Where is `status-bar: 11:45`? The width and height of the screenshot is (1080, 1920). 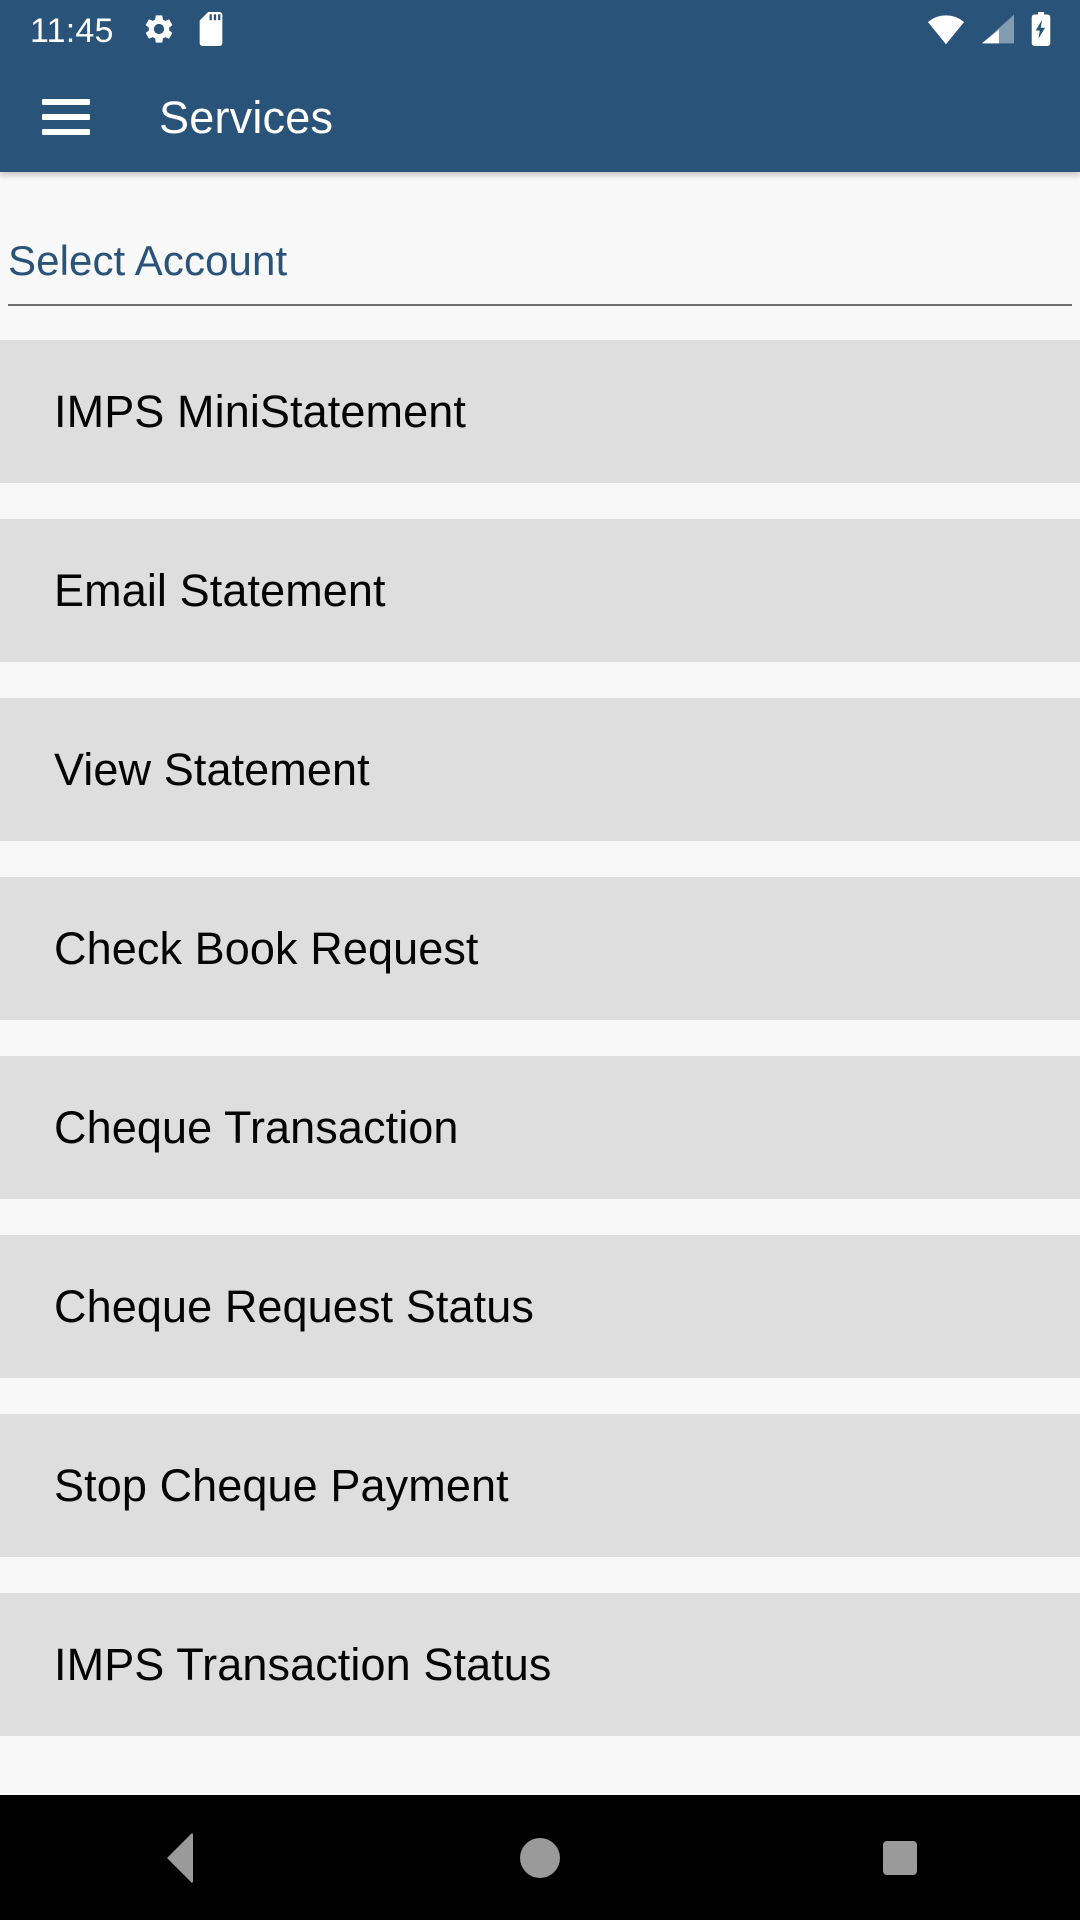
status-bar: 11:45 is located at coordinates (540, 31).